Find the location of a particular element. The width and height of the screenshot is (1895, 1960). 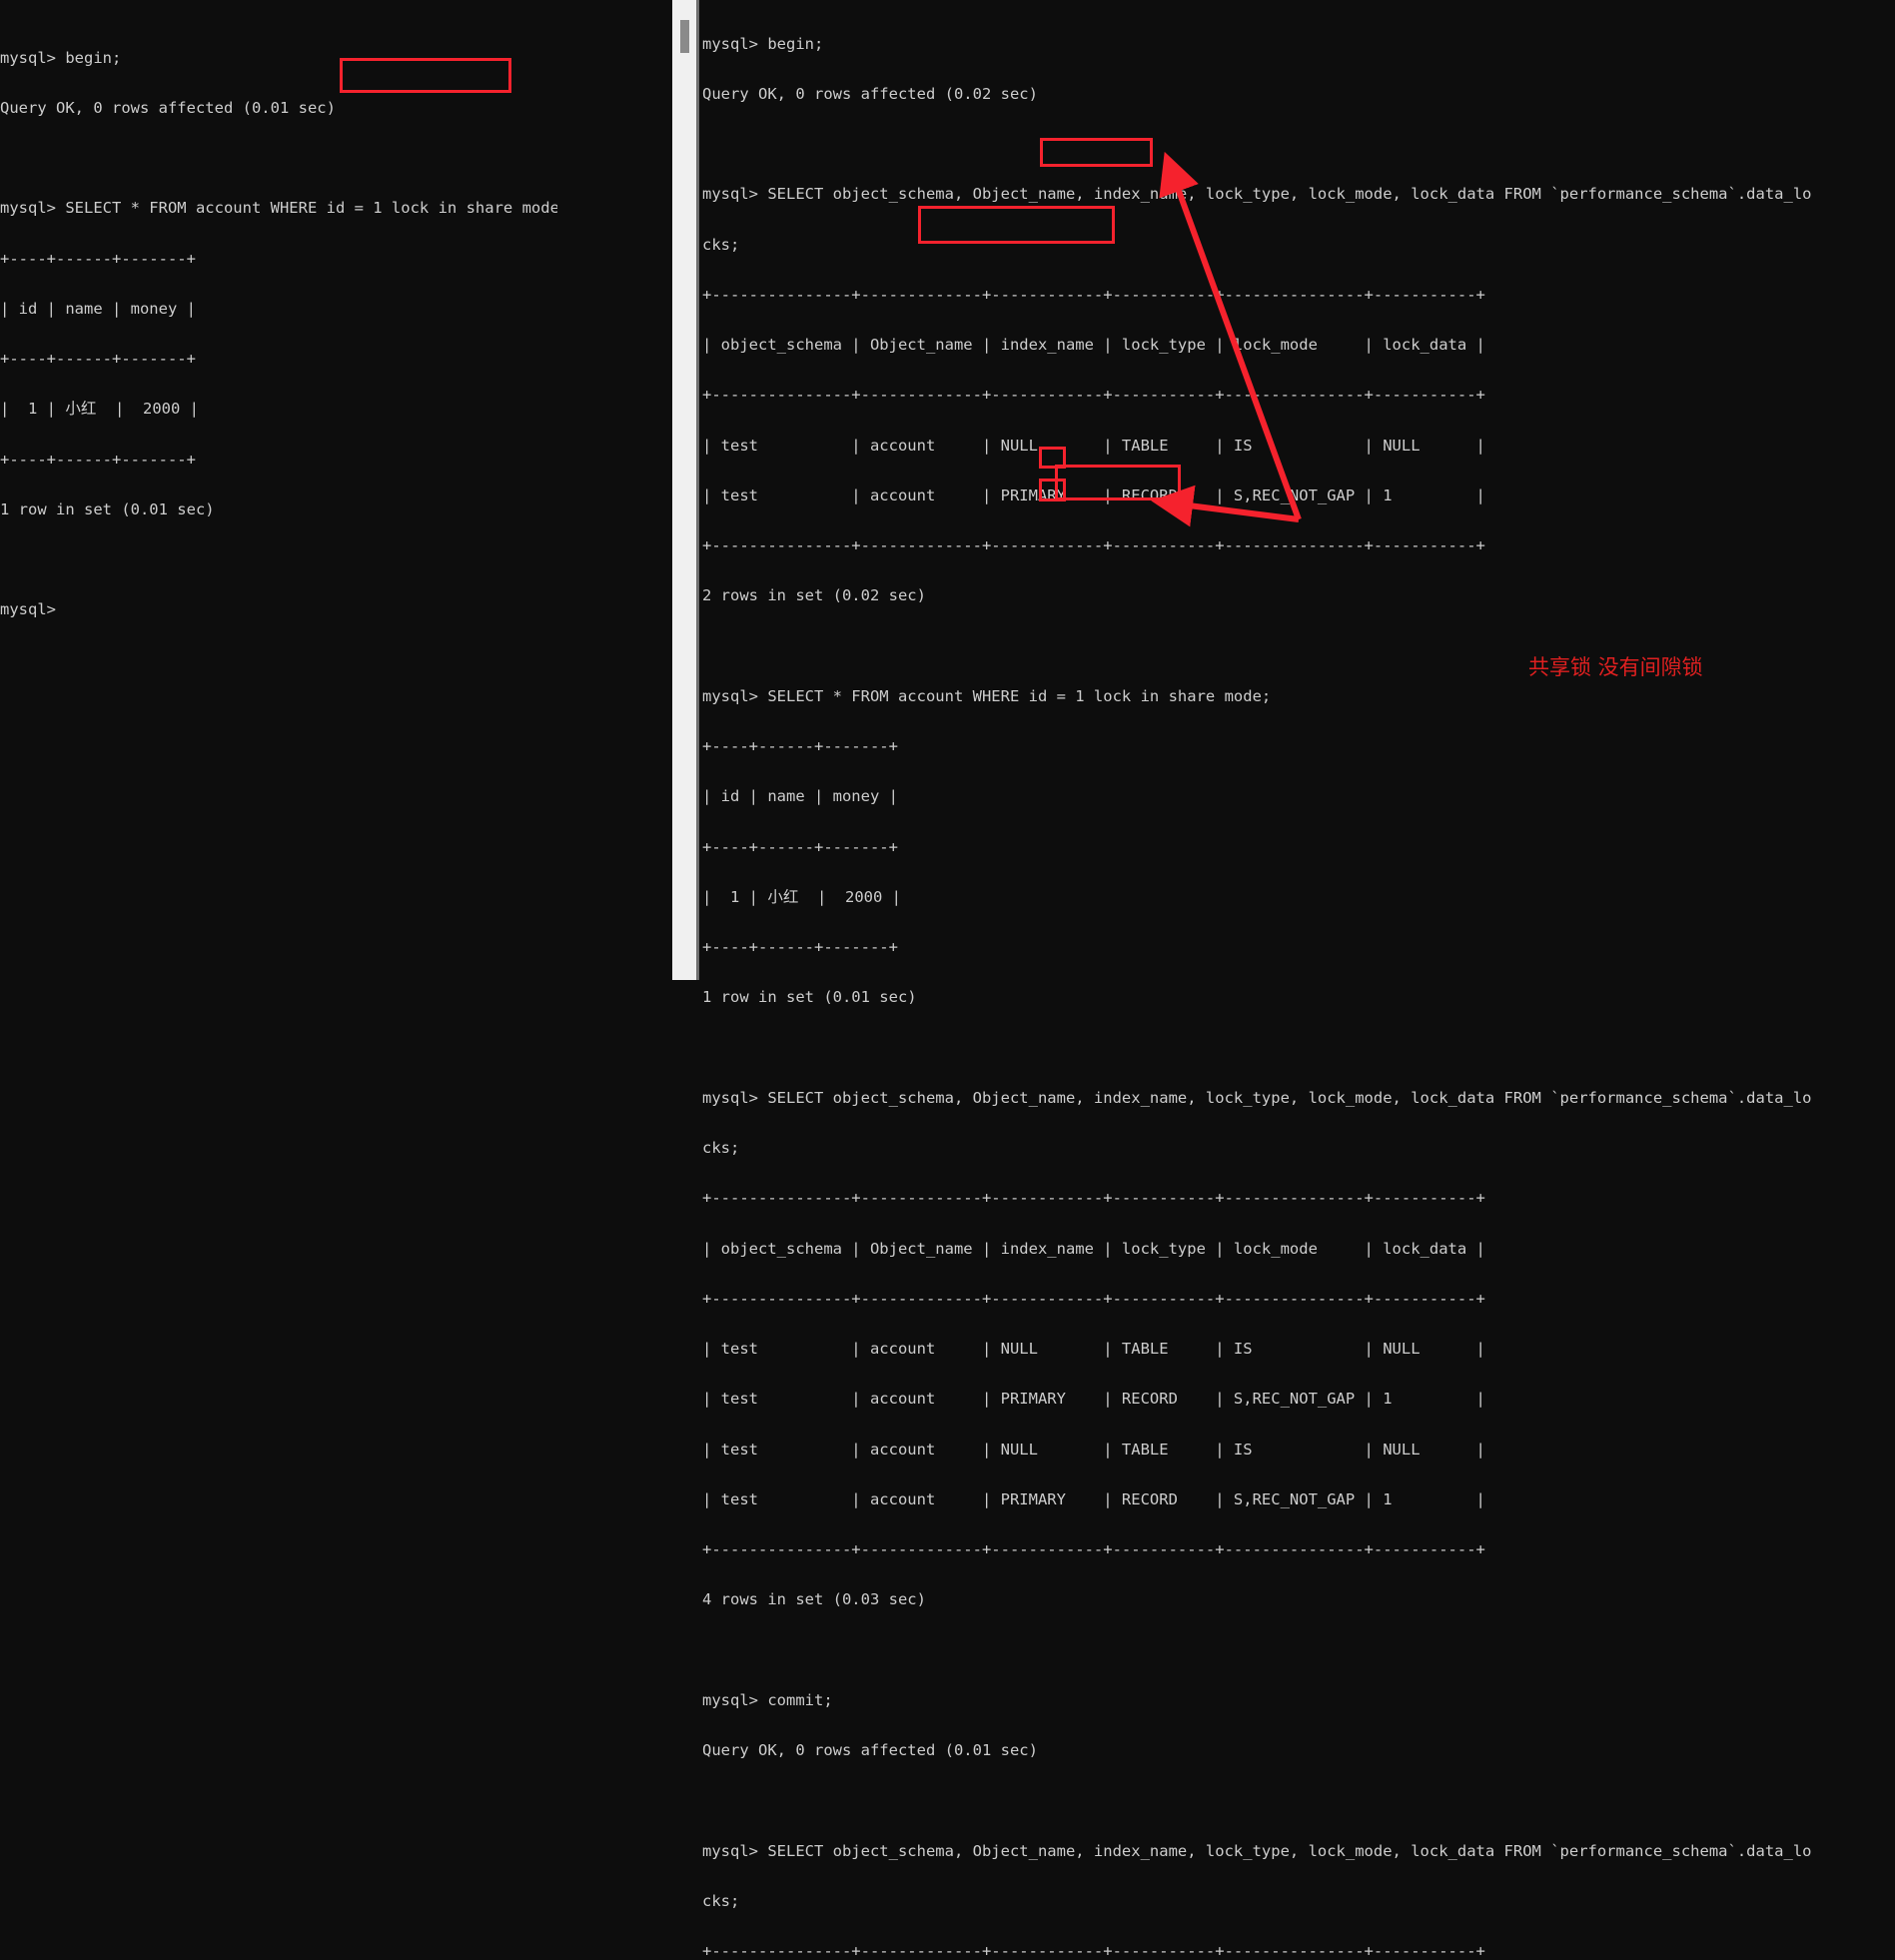

terminal-table-row: | 1 | 小红 | 2000 | is located at coordinates (801, 896).